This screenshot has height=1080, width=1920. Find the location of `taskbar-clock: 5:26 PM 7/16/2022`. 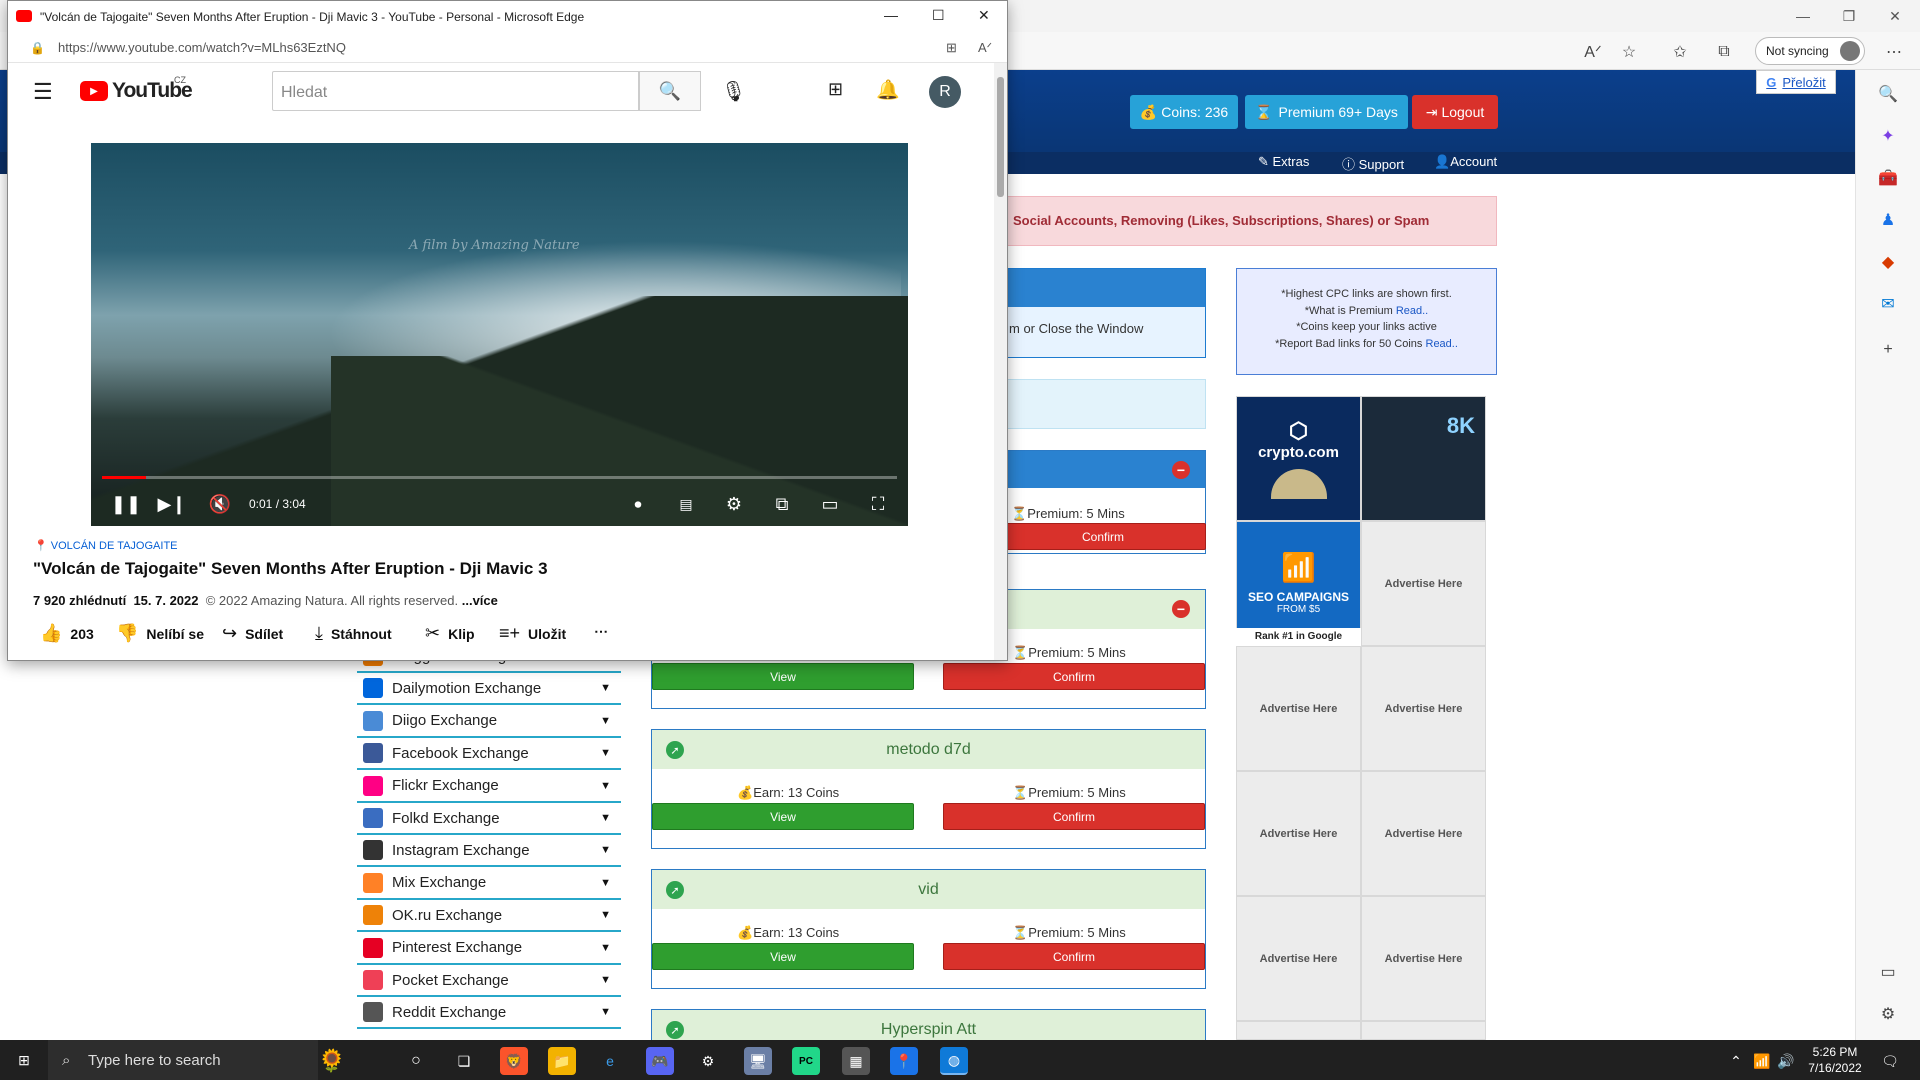

taskbar-clock: 5:26 PM 7/16/2022 is located at coordinates (1835, 1060).